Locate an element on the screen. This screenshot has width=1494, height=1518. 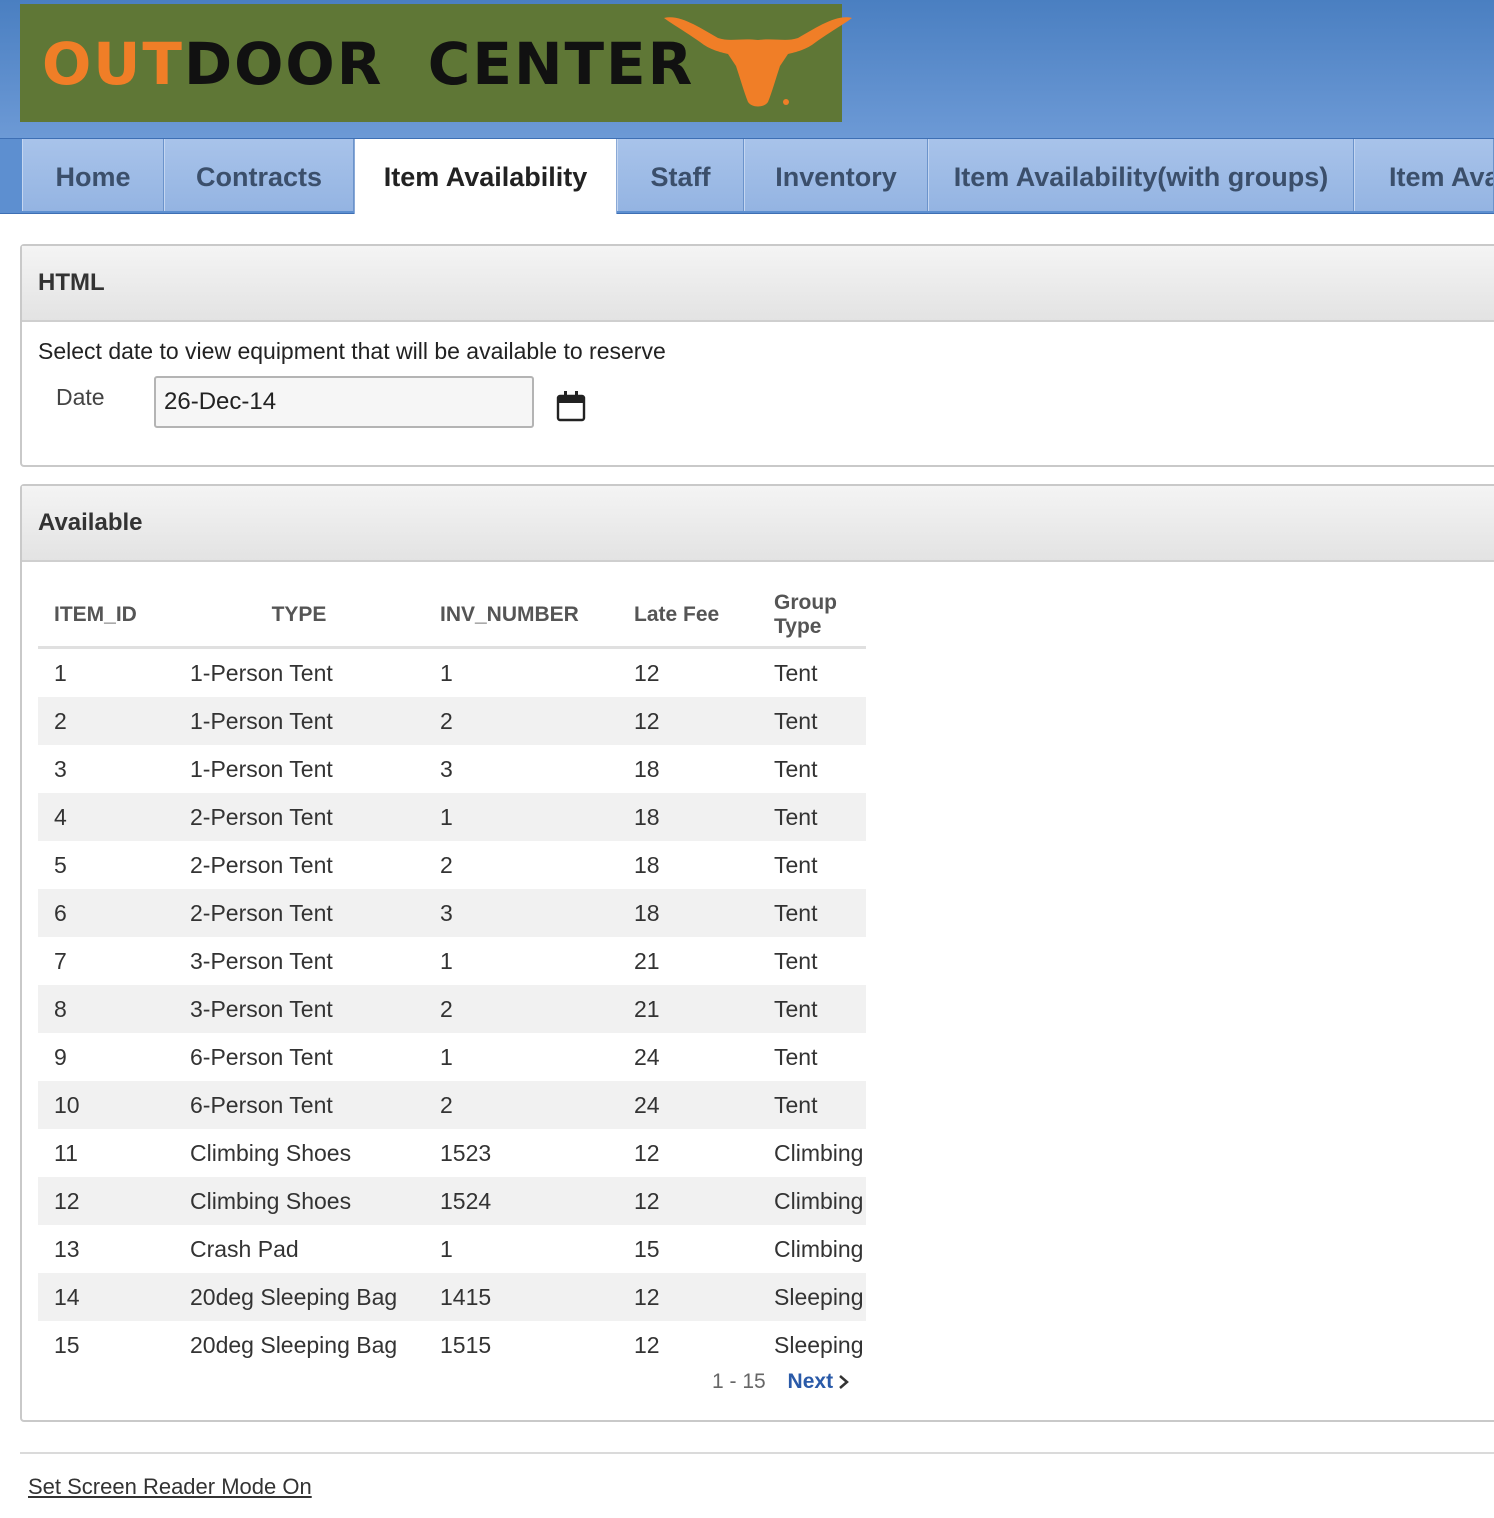
cell-item-id: 11 is located at coordinates (106, 1153).